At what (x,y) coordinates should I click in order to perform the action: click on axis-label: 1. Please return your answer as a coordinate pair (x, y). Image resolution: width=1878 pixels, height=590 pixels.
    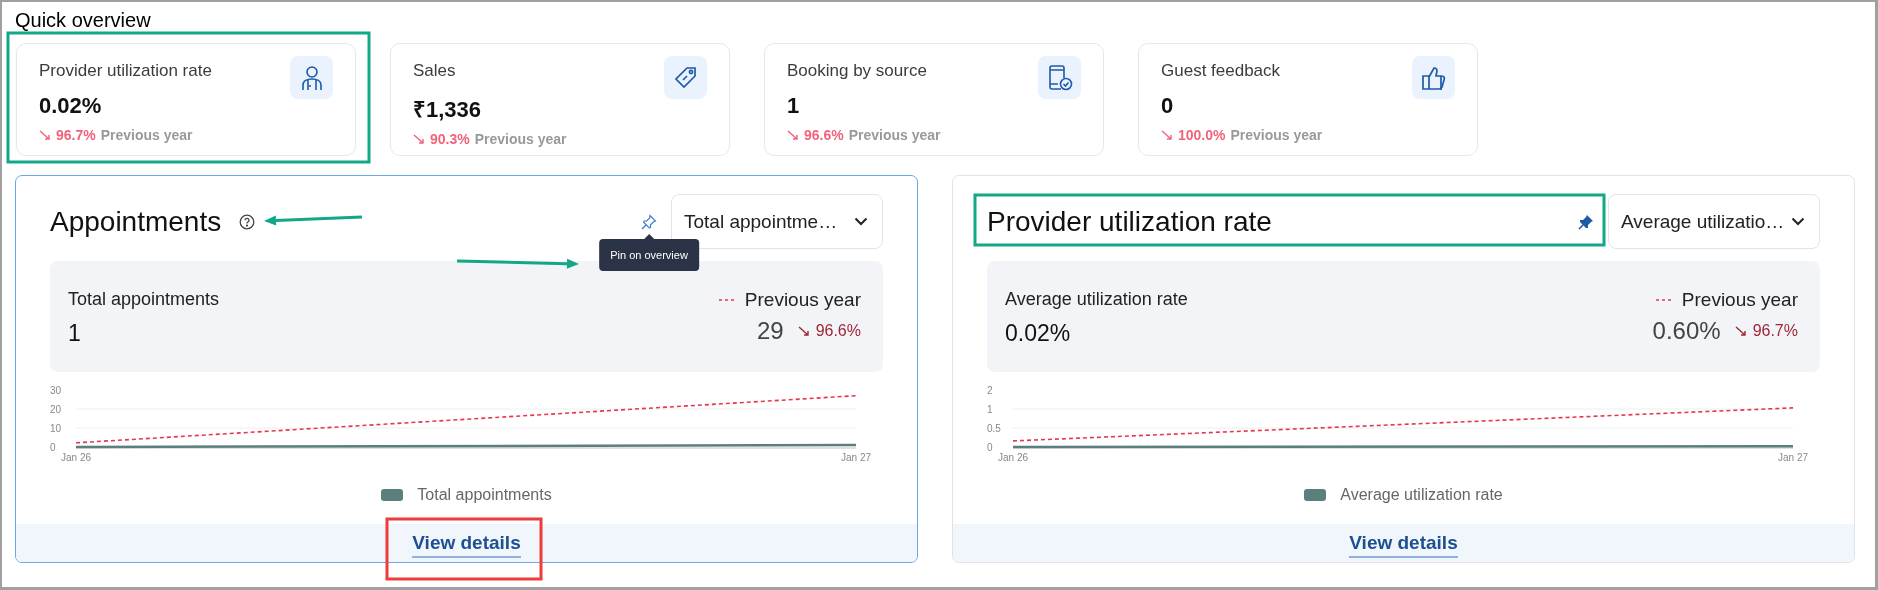
    Looking at the image, I should click on (990, 409).